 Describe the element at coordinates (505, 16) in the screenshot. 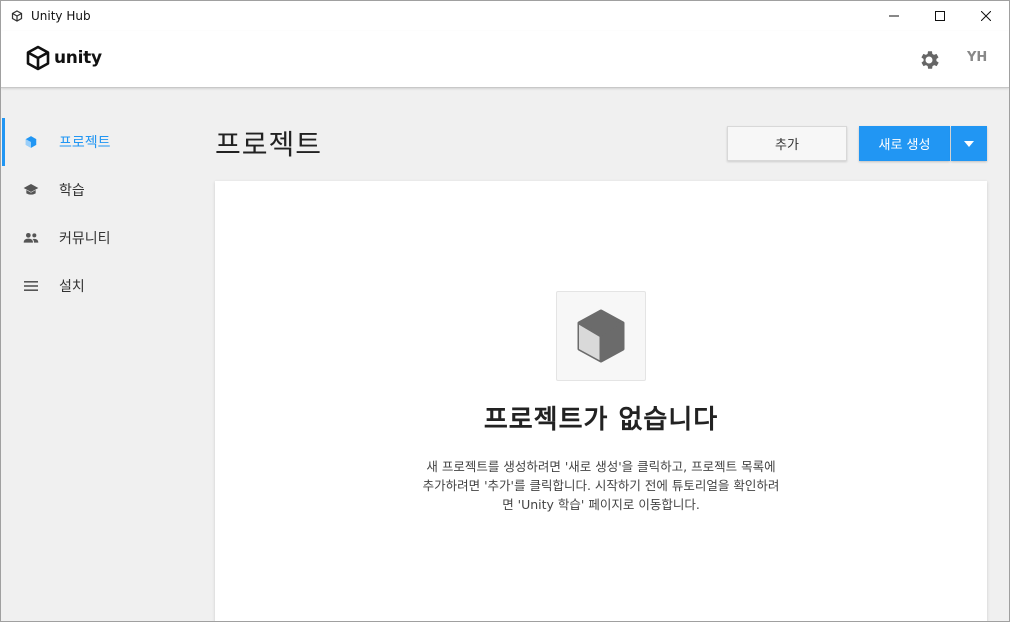

I see `title-bar: Unity Hub` at that location.